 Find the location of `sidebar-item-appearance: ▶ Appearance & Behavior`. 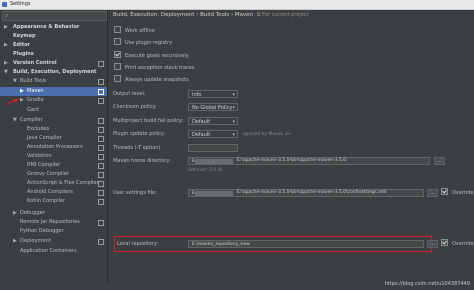

sidebar-item-appearance: ▶ Appearance & Behavior is located at coordinates (53, 27).